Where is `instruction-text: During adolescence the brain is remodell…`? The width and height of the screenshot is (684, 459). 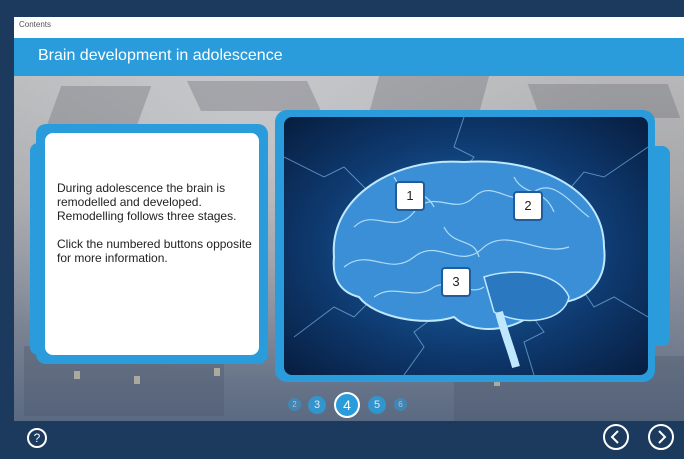 instruction-text: During adolescence the brain is remodell… is located at coordinates (157, 230).